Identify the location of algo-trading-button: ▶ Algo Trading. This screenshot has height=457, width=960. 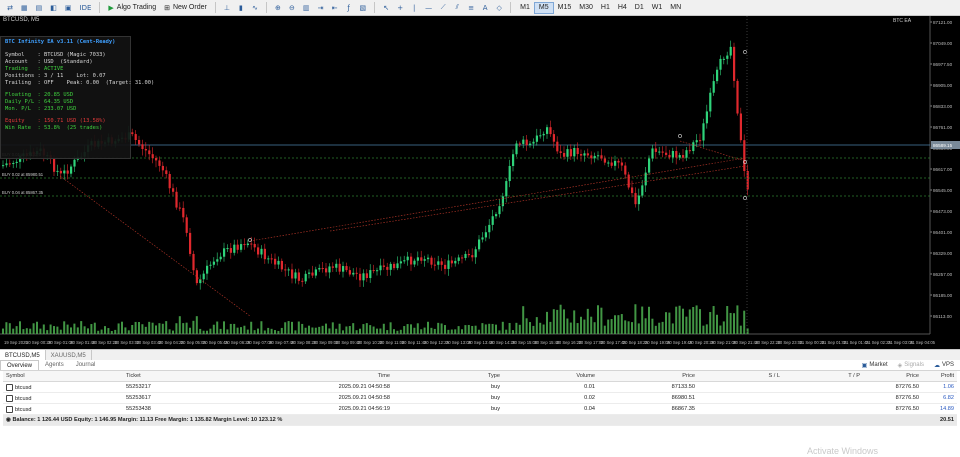
(132, 8).